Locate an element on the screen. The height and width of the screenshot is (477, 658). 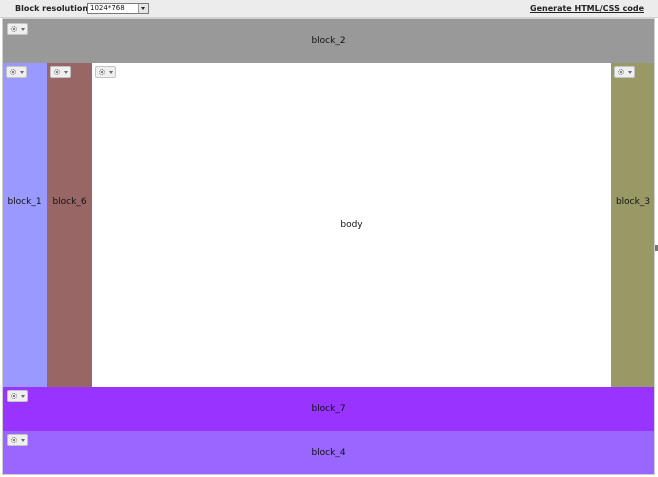
chevron-down-icon is located at coordinates (143, 8).